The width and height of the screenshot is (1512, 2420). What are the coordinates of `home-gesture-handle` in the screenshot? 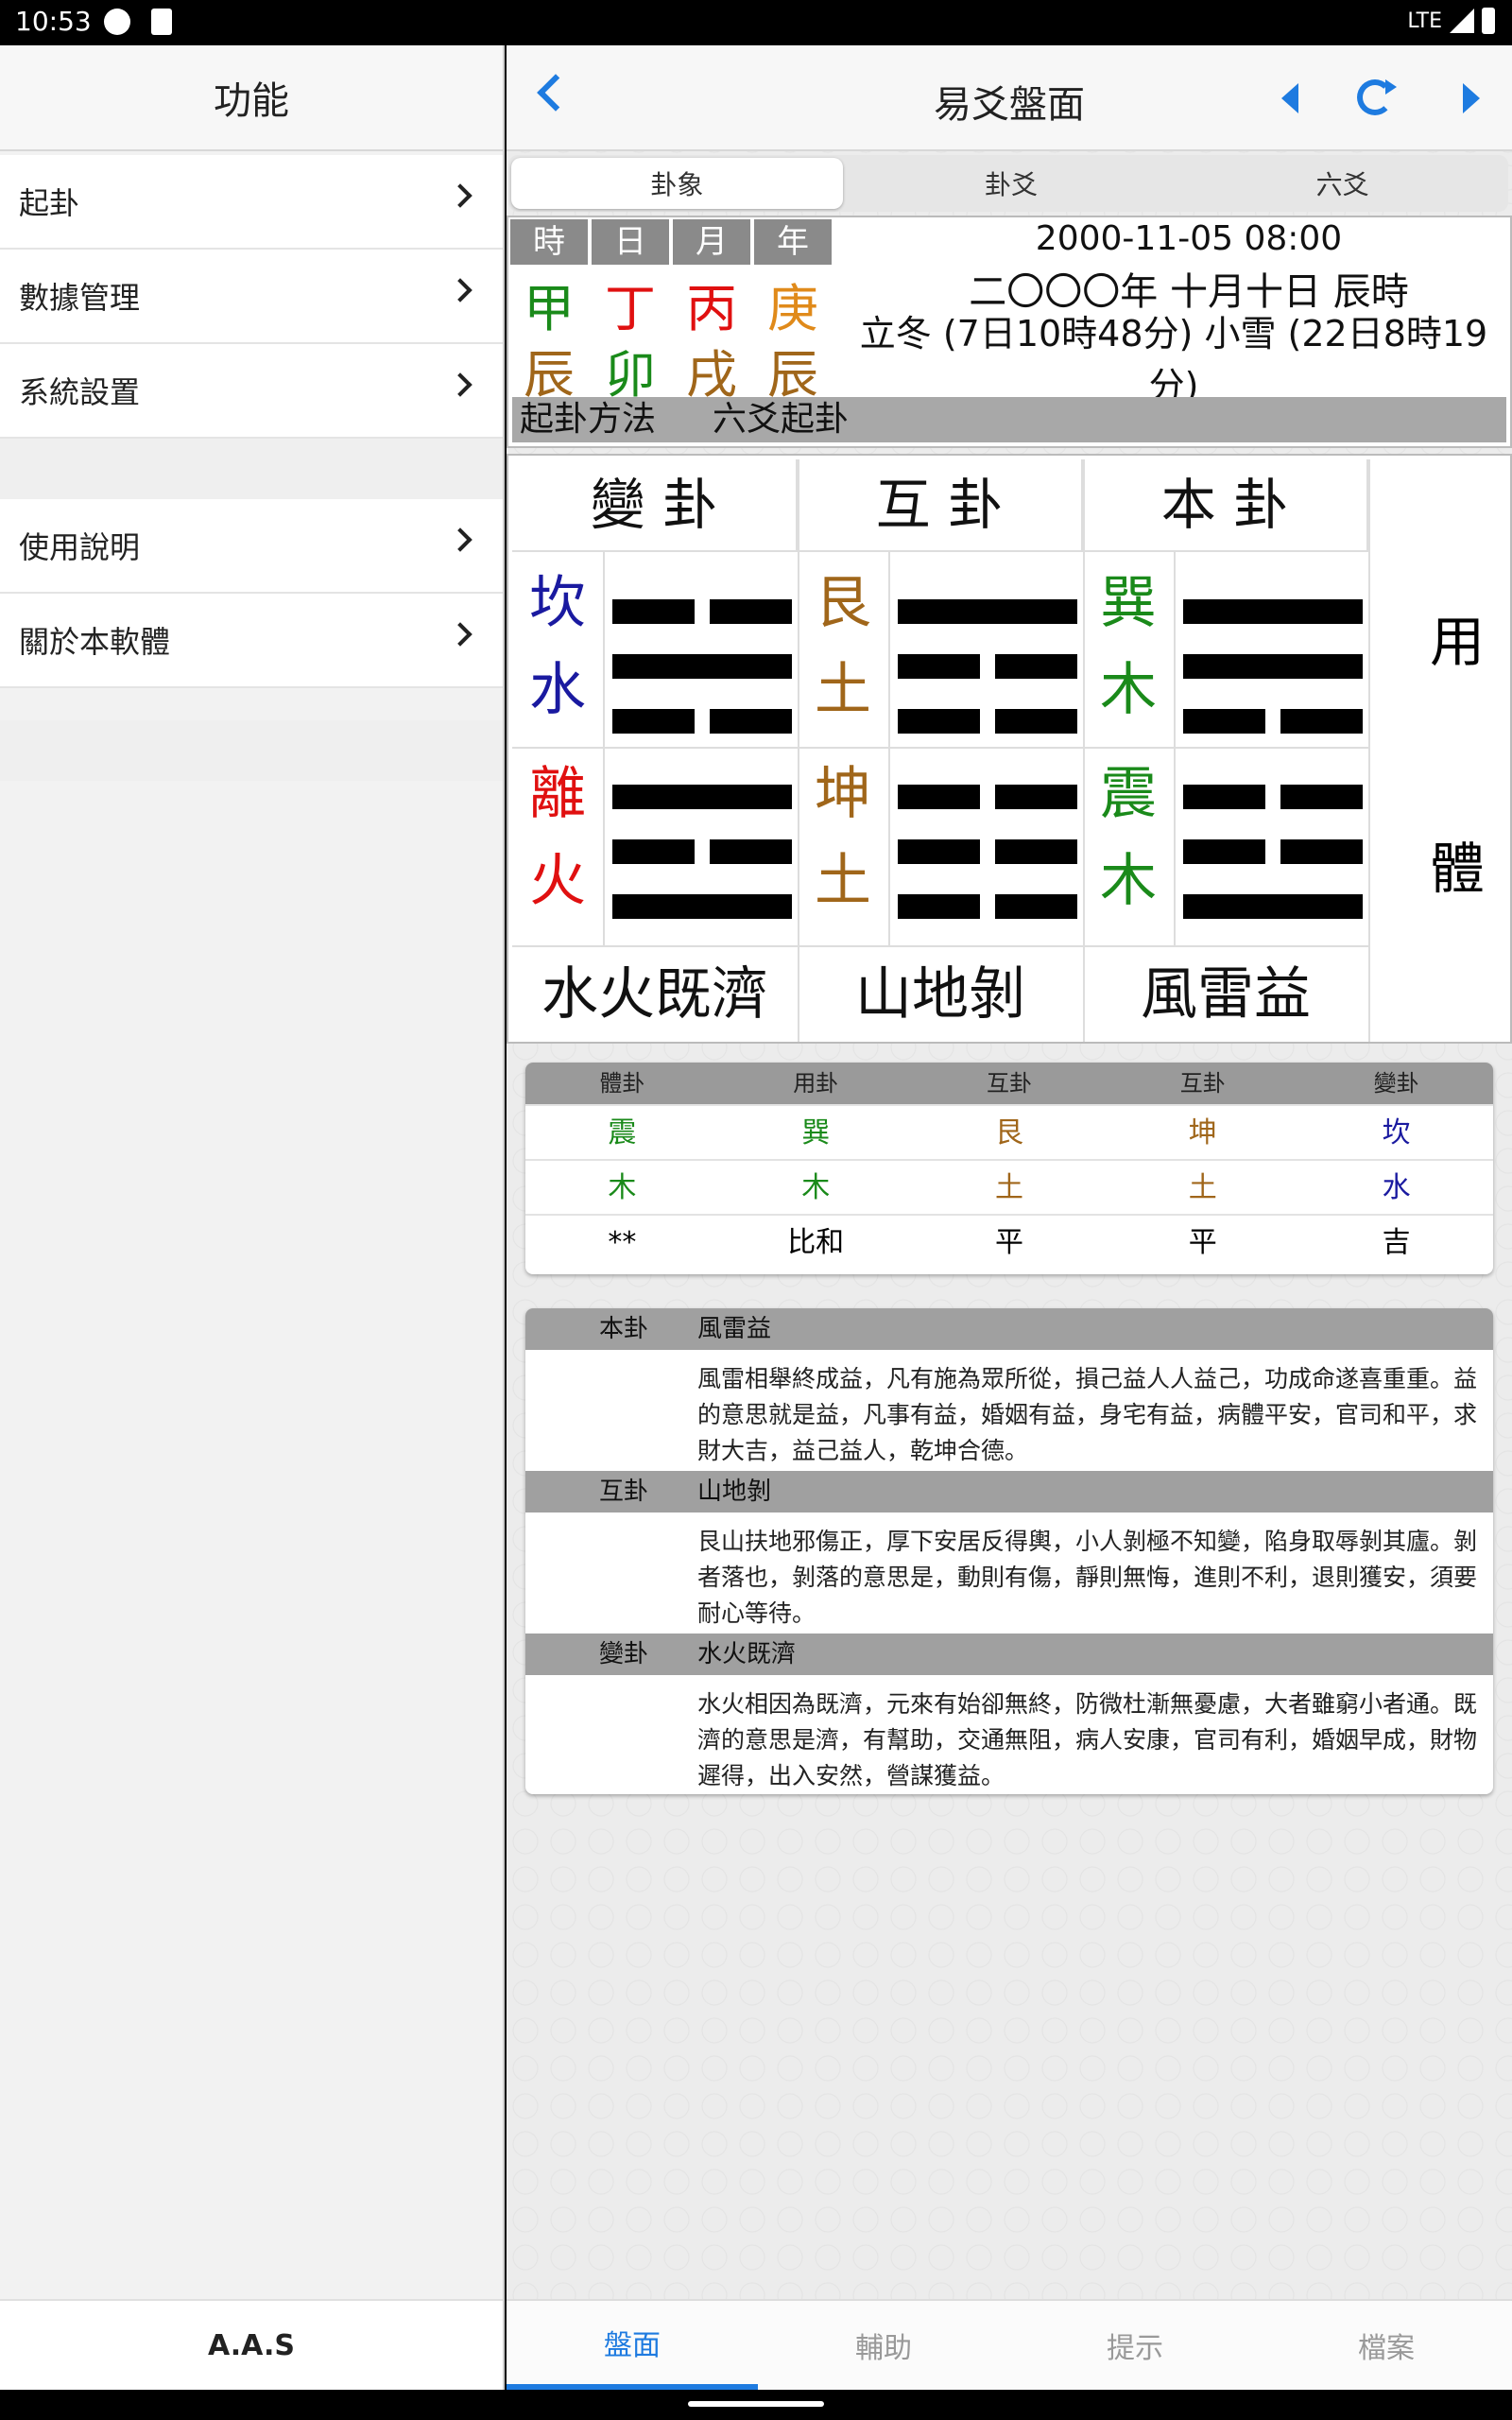 It's located at (756, 2404).